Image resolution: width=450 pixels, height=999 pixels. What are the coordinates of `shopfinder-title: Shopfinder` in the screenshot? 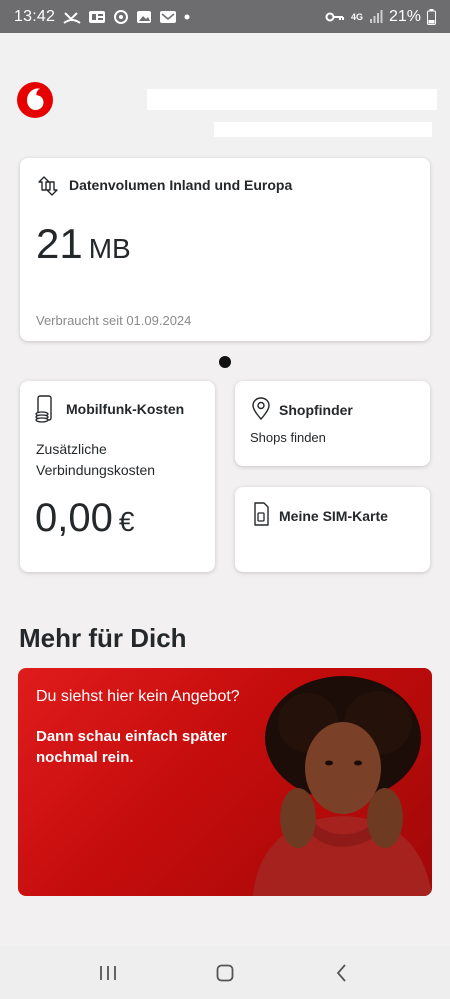 It's located at (316, 410).